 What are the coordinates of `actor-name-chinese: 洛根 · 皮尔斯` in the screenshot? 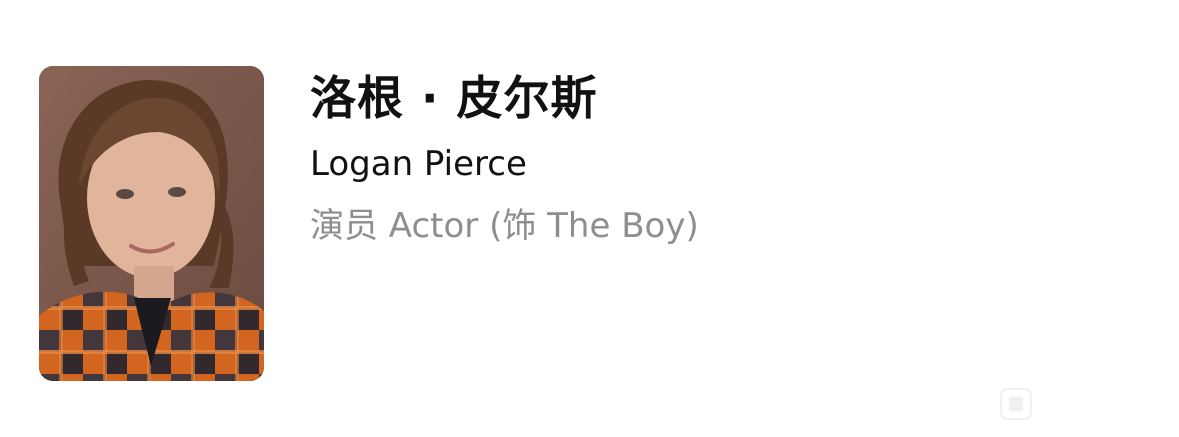 It's located at (454, 98).